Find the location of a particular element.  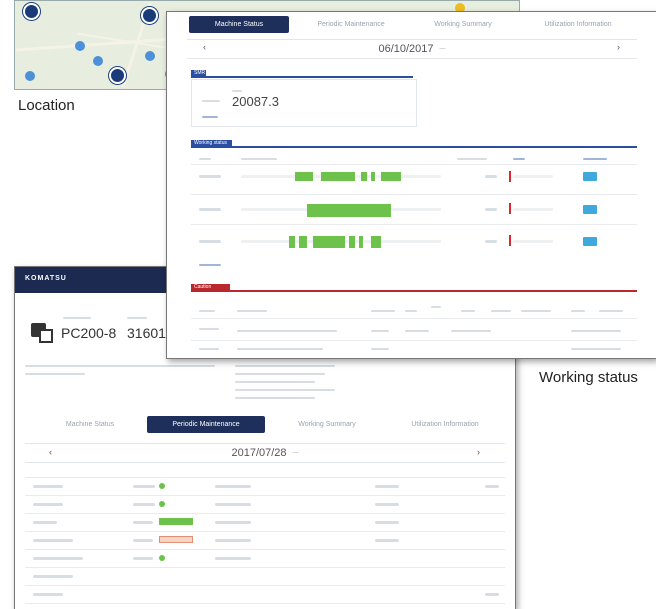

more-link is located at coordinates (210, 265).